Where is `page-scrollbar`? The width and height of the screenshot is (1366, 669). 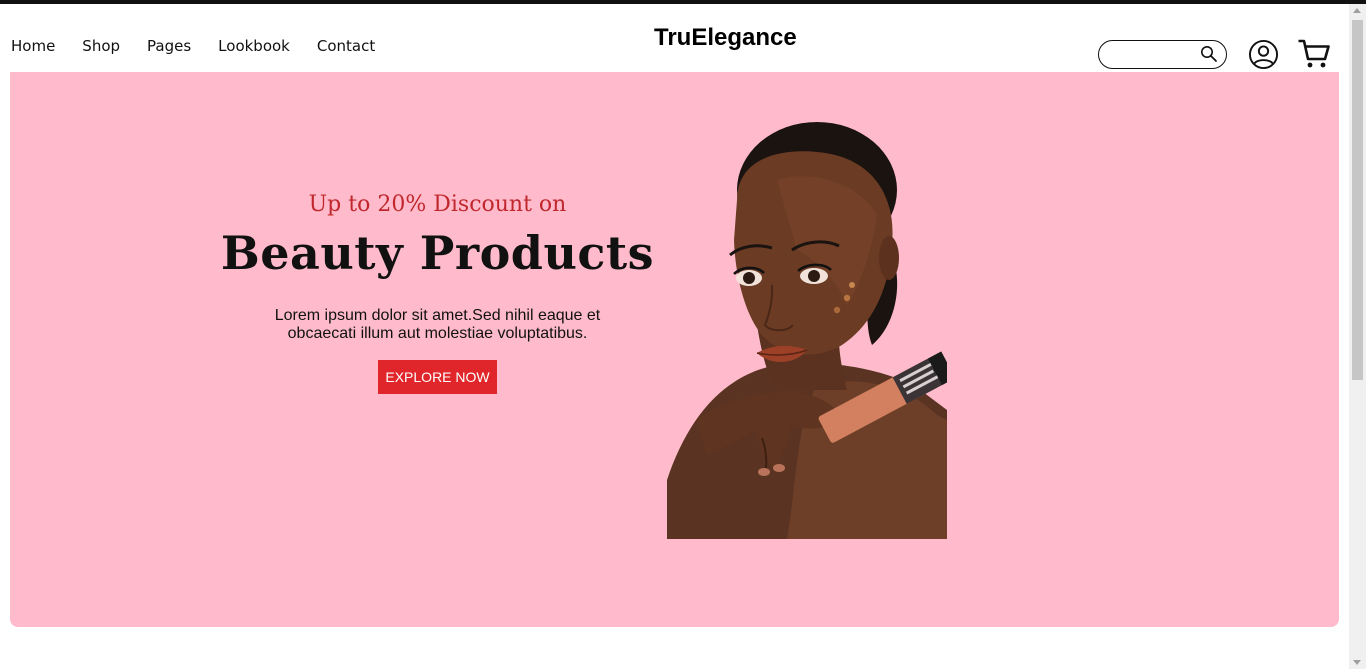
page-scrollbar is located at coordinates (1357, 336).